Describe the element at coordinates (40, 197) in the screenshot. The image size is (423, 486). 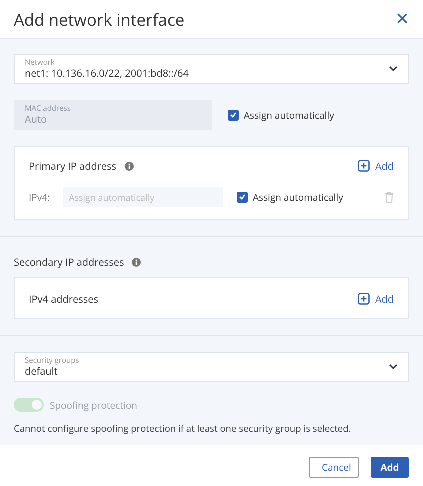
I see `ipv4-label: IPv4:` at that location.